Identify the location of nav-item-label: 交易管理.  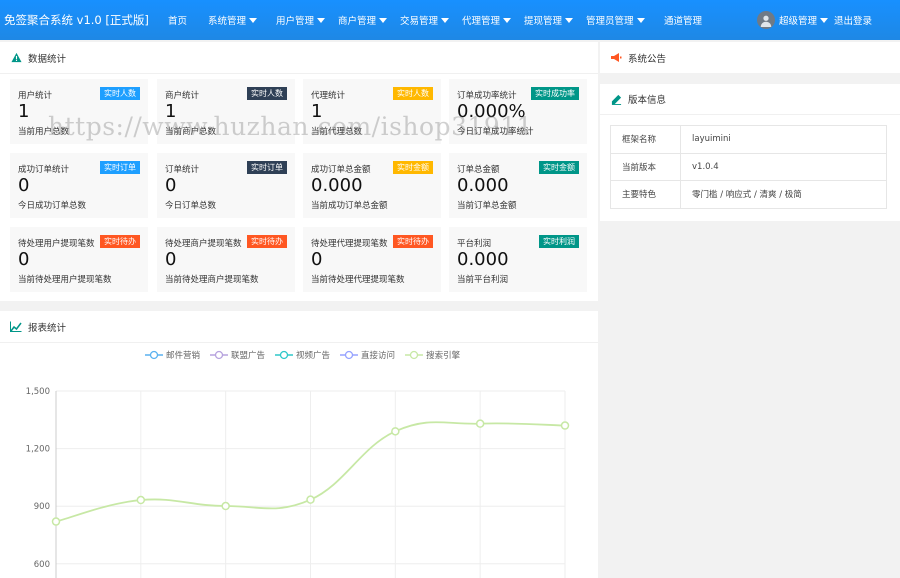
(419, 21).